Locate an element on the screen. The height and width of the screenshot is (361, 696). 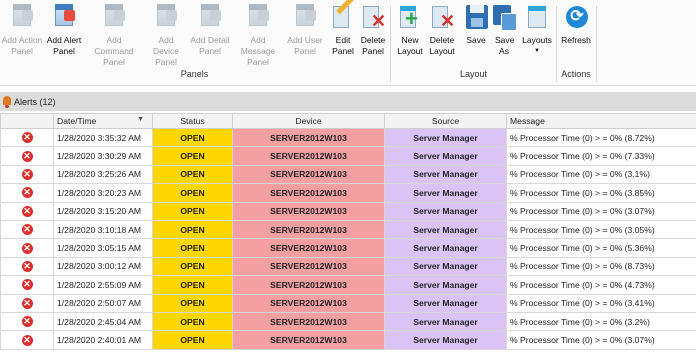
datetime-cell: 1/28/2020 3:30:29 AM is located at coordinates (103, 156).